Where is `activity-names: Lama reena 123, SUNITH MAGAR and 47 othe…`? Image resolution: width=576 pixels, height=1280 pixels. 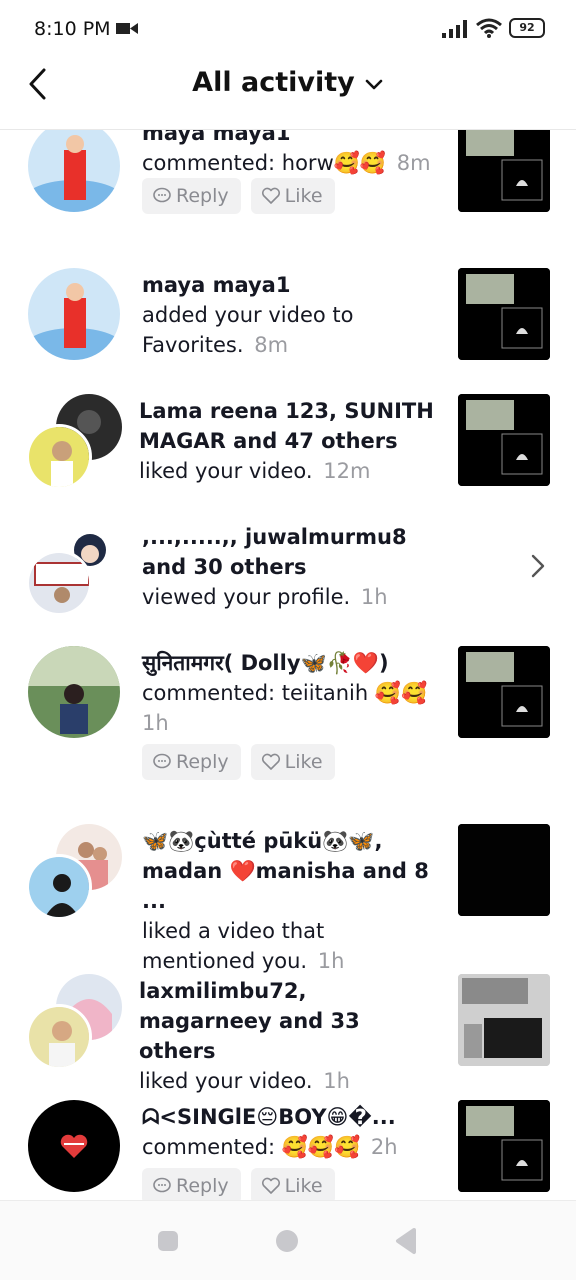 activity-names: Lama reena 123, SUNITH MAGAR and 47 othe… is located at coordinates (286, 426).